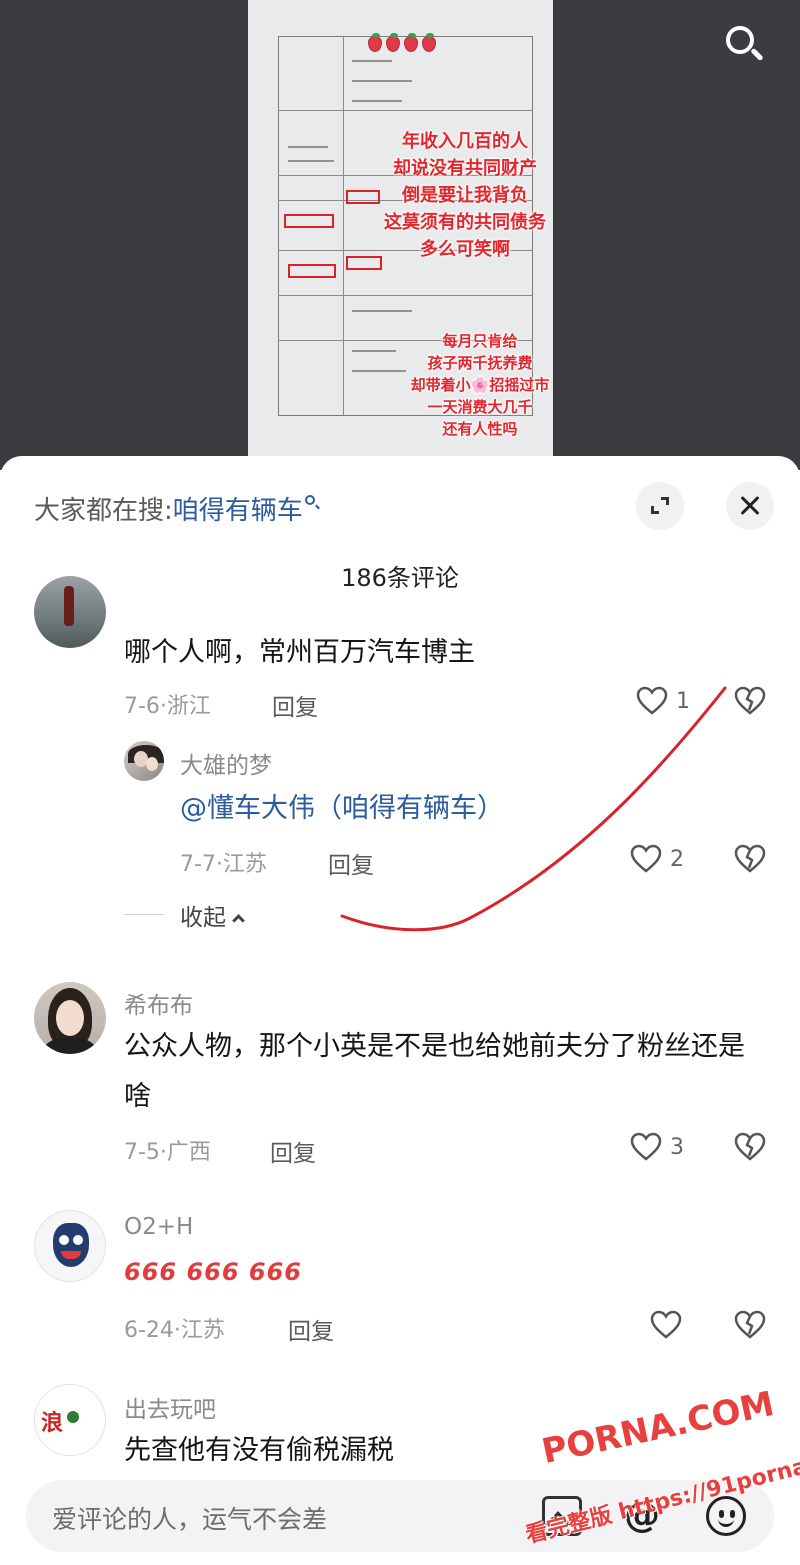  I want to click on sticker-strawberries, so click(402, 42).